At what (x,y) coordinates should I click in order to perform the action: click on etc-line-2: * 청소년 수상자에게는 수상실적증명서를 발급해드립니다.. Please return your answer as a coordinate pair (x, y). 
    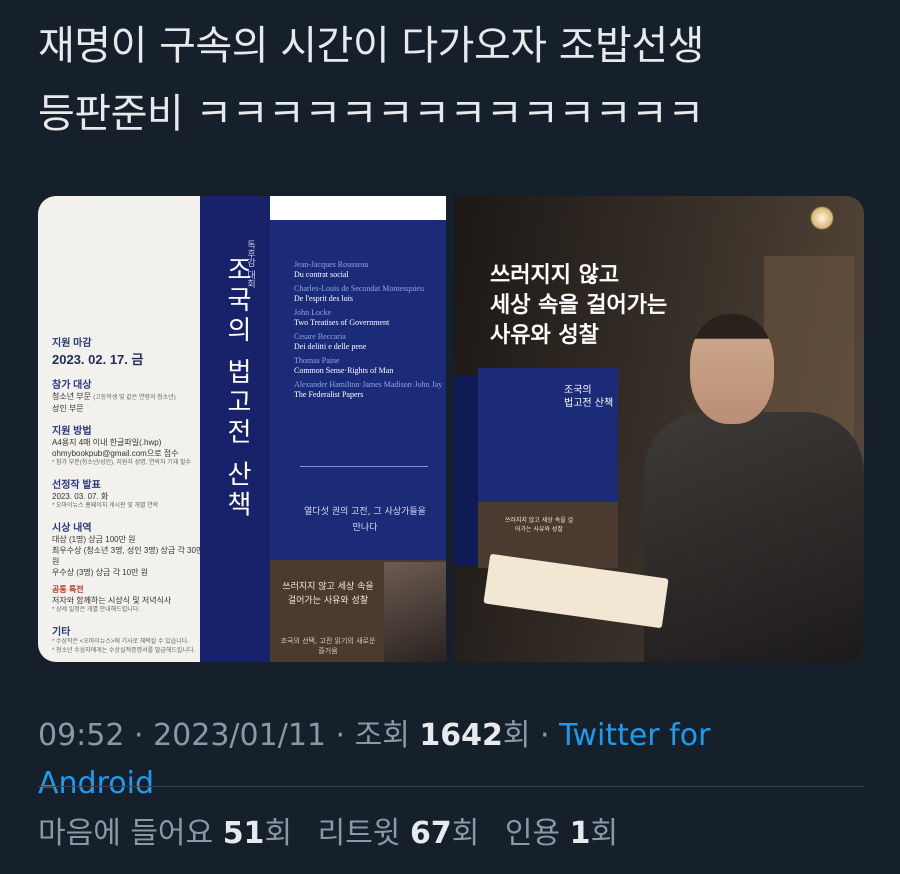
    Looking at the image, I should click on (124, 651).